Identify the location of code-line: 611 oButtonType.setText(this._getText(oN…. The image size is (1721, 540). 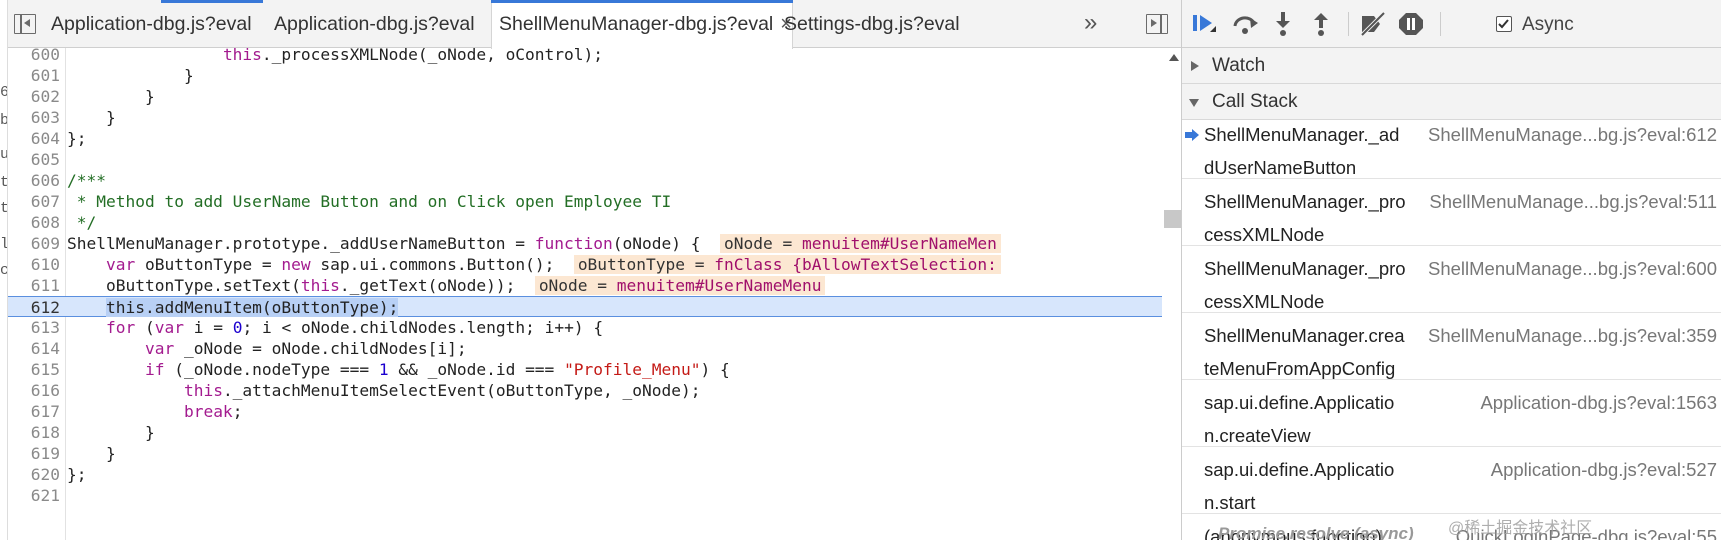
(592, 285).